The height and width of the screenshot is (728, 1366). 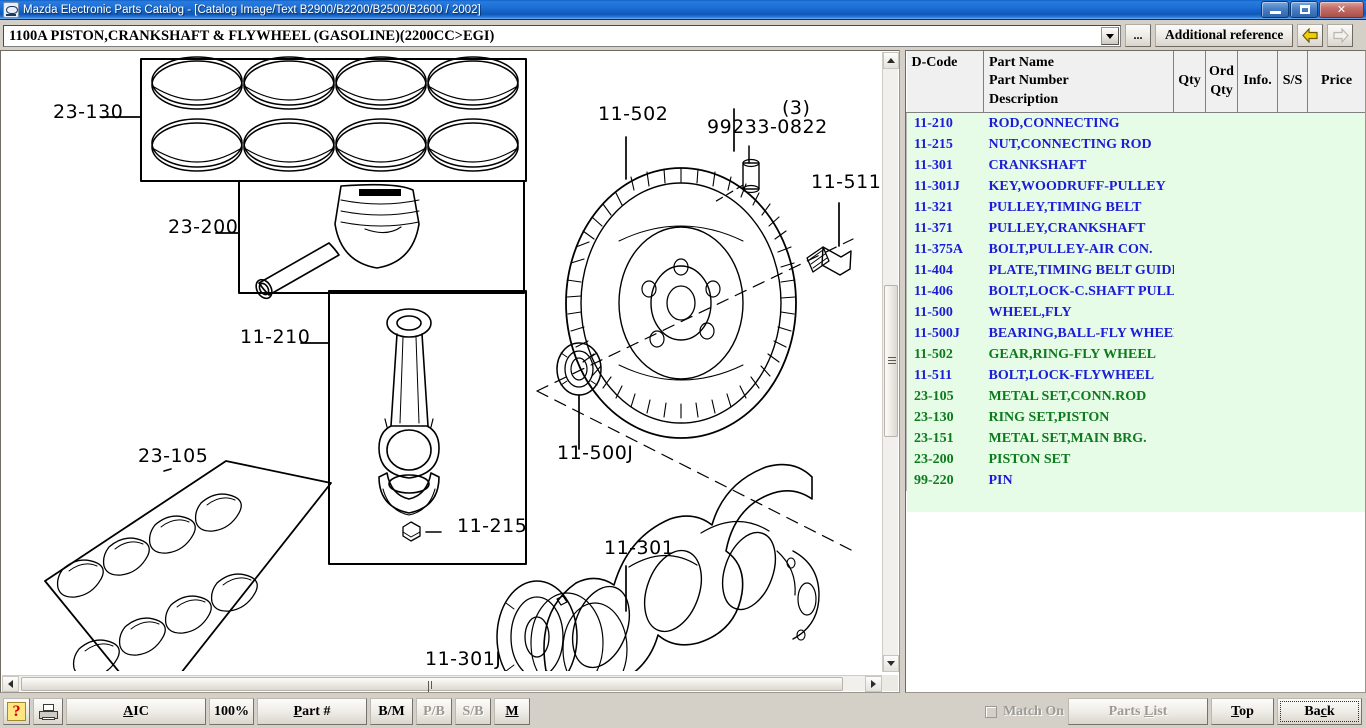 What do you see at coordinates (1078, 397) in the screenshot?
I see `cell-part-name: METAL SET,CONN.ROD` at bounding box center [1078, 397].